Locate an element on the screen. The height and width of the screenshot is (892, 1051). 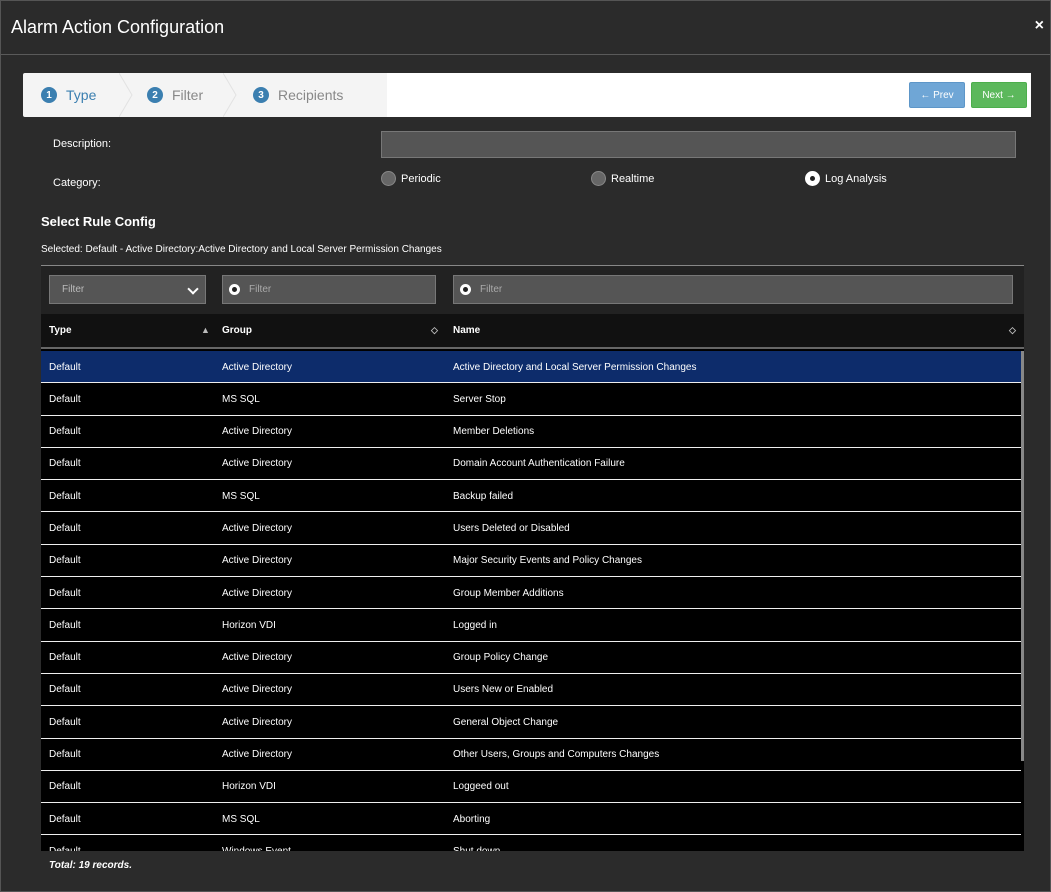
cell-name: Member Deletions is located at coordinates (494, 432).